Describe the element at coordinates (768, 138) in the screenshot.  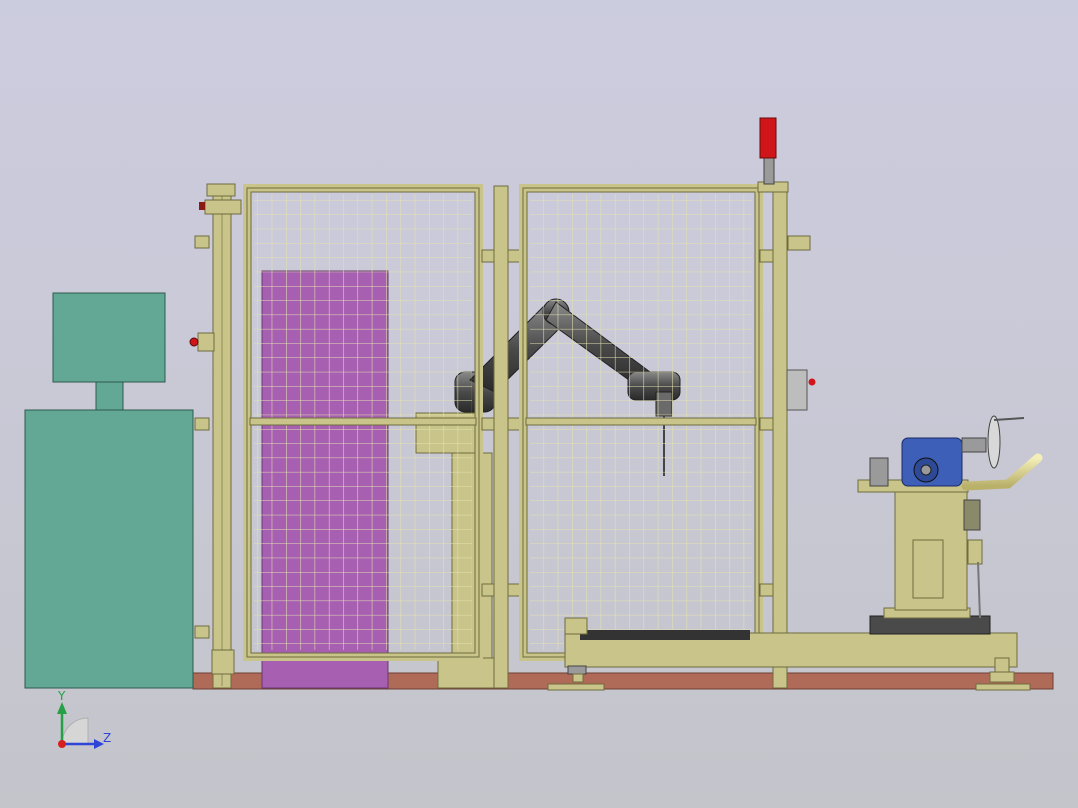
I see `signal-beacon` at that location.